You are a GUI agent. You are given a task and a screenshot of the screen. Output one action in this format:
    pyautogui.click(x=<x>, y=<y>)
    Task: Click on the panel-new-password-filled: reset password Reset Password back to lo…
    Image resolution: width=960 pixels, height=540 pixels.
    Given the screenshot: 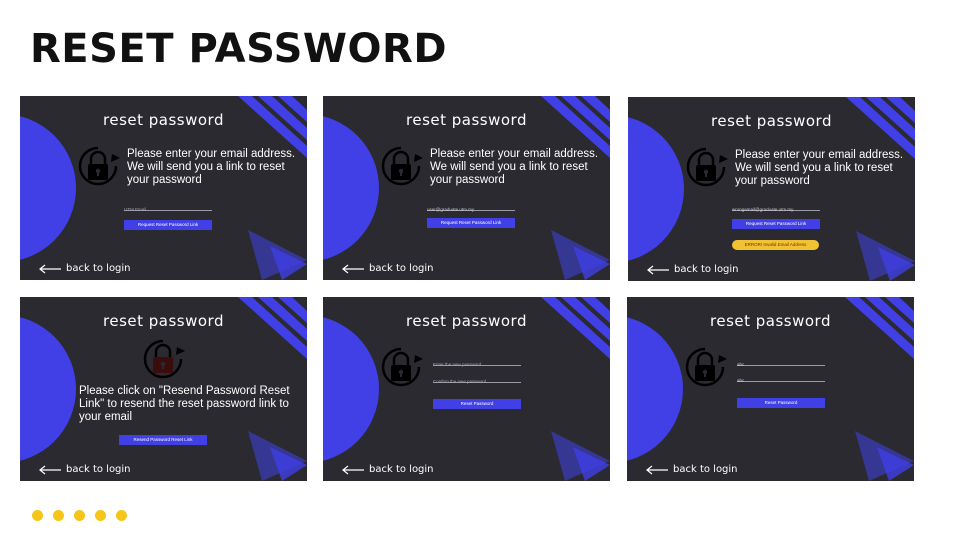 What is the action you would take?
    pyautogui.click(x=770, y=389)
    